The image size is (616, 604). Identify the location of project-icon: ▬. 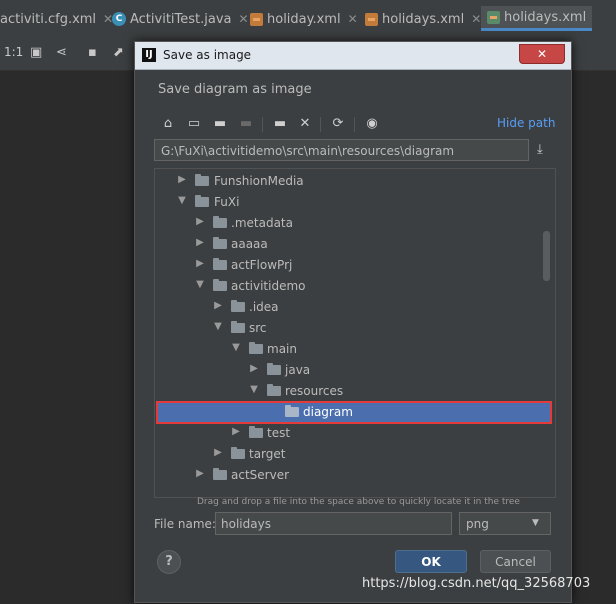
(220, 124).